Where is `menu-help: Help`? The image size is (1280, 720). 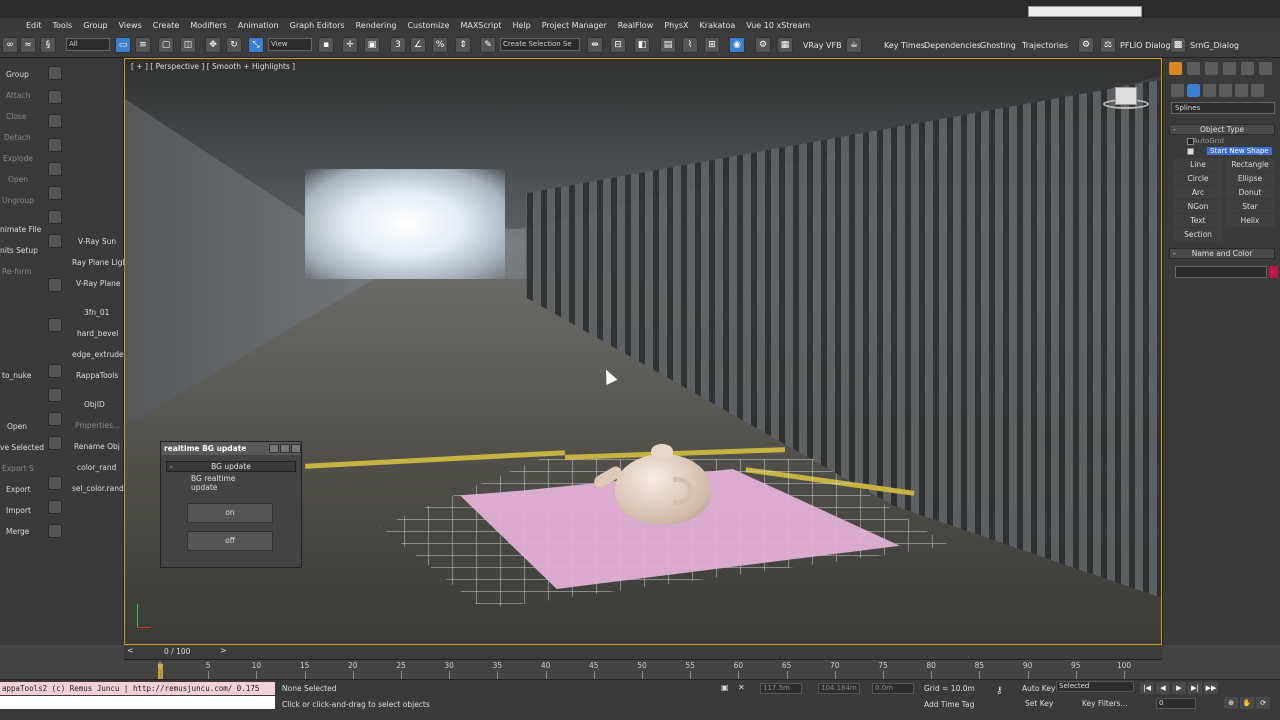 menu-help: Help is located at coordinates (522, 25).